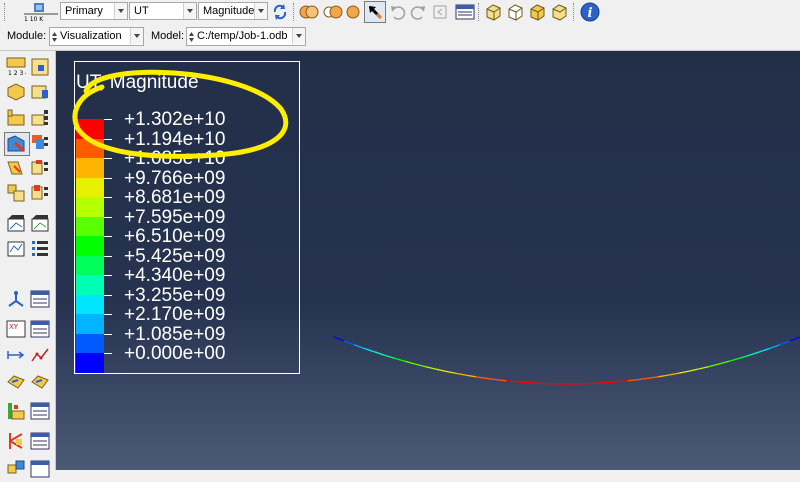  I want to click on component-value: Magnitude, so click(228, 11).